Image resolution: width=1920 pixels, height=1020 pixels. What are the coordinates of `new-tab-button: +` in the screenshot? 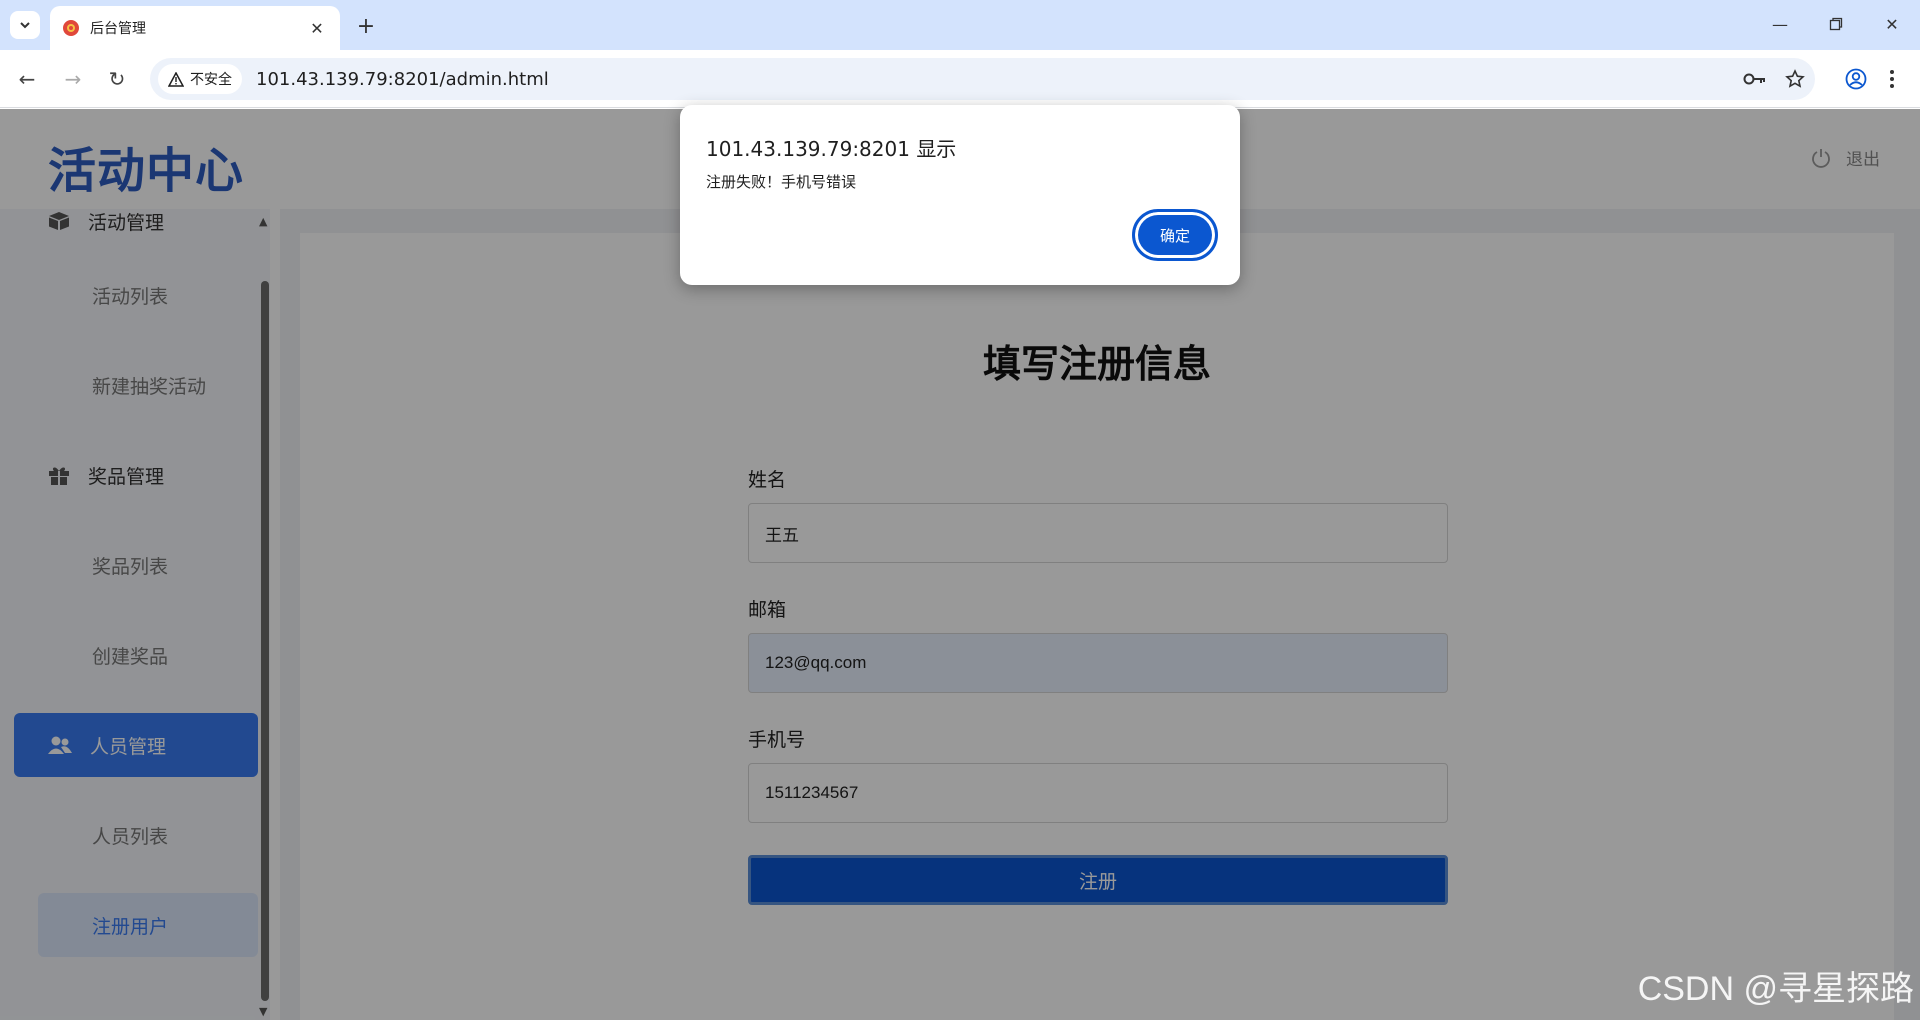 It's located at (366, 26).